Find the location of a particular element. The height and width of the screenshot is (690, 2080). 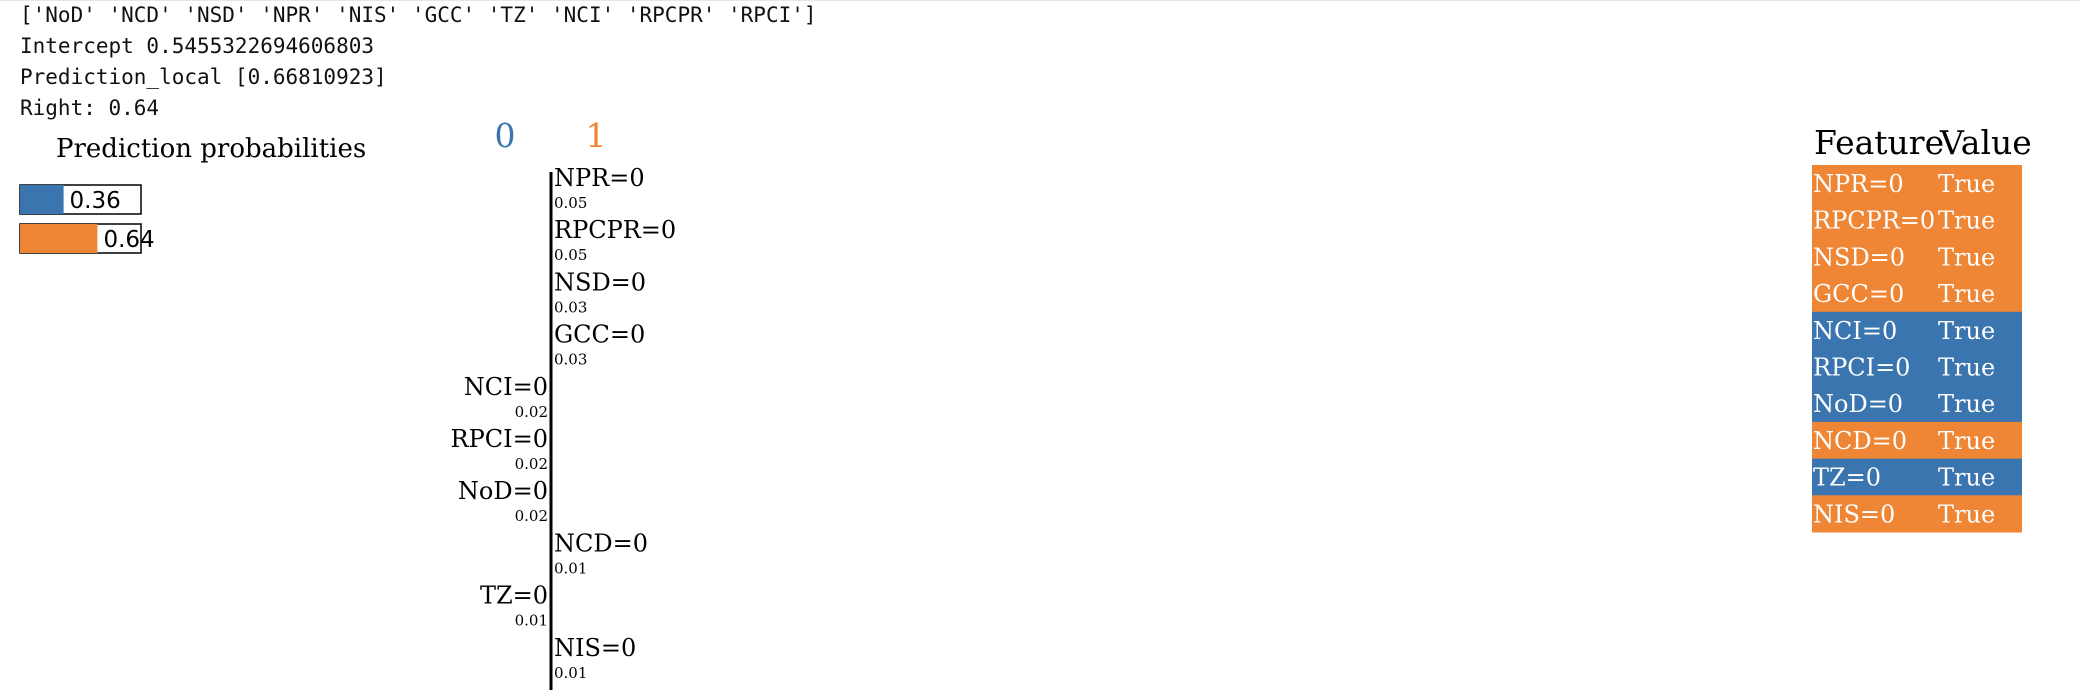

table-feature-cell: NPR=0 is located at coordinates (1858, 184).